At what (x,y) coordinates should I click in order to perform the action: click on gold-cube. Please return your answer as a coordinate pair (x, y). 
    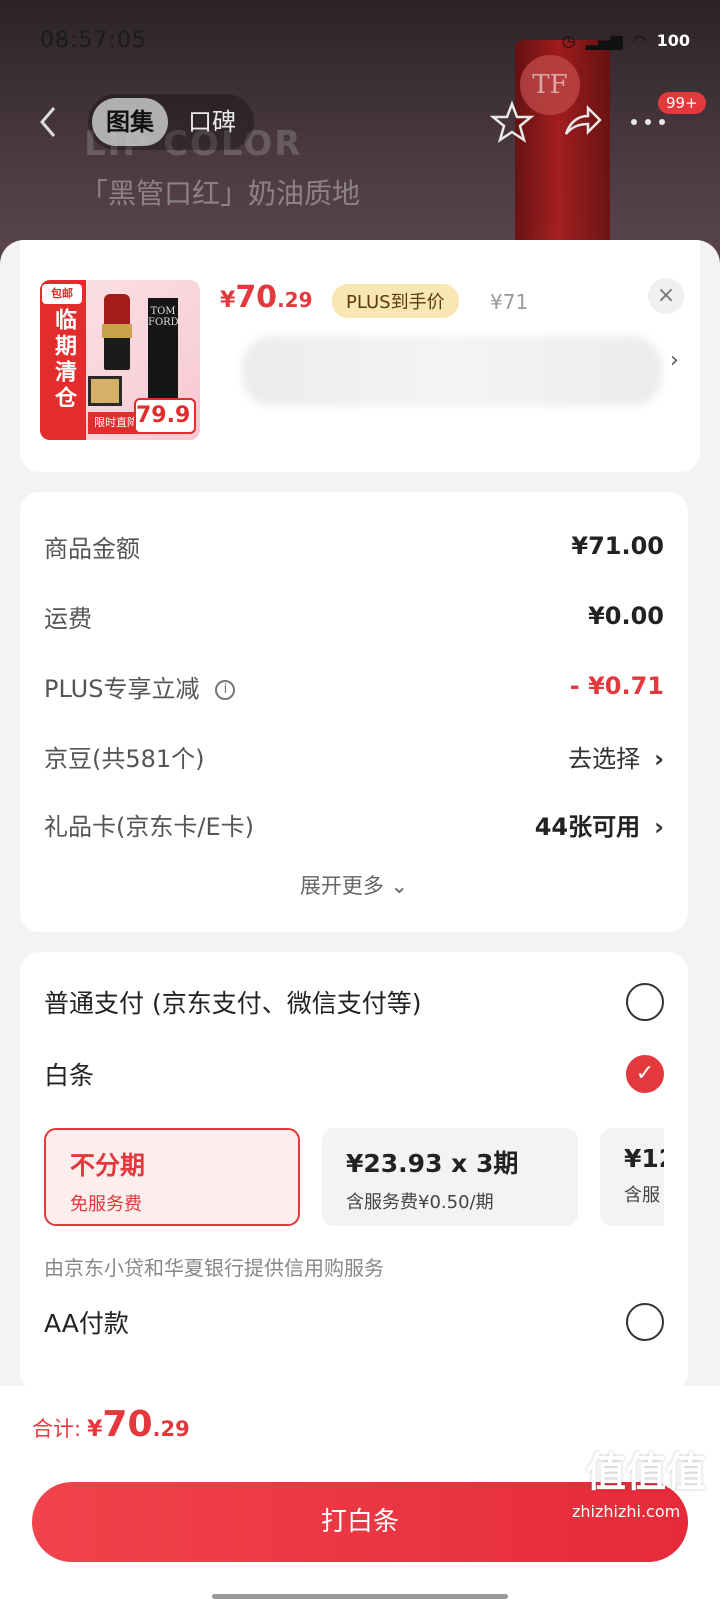
    Looking at the image, I should click on (105, 391).